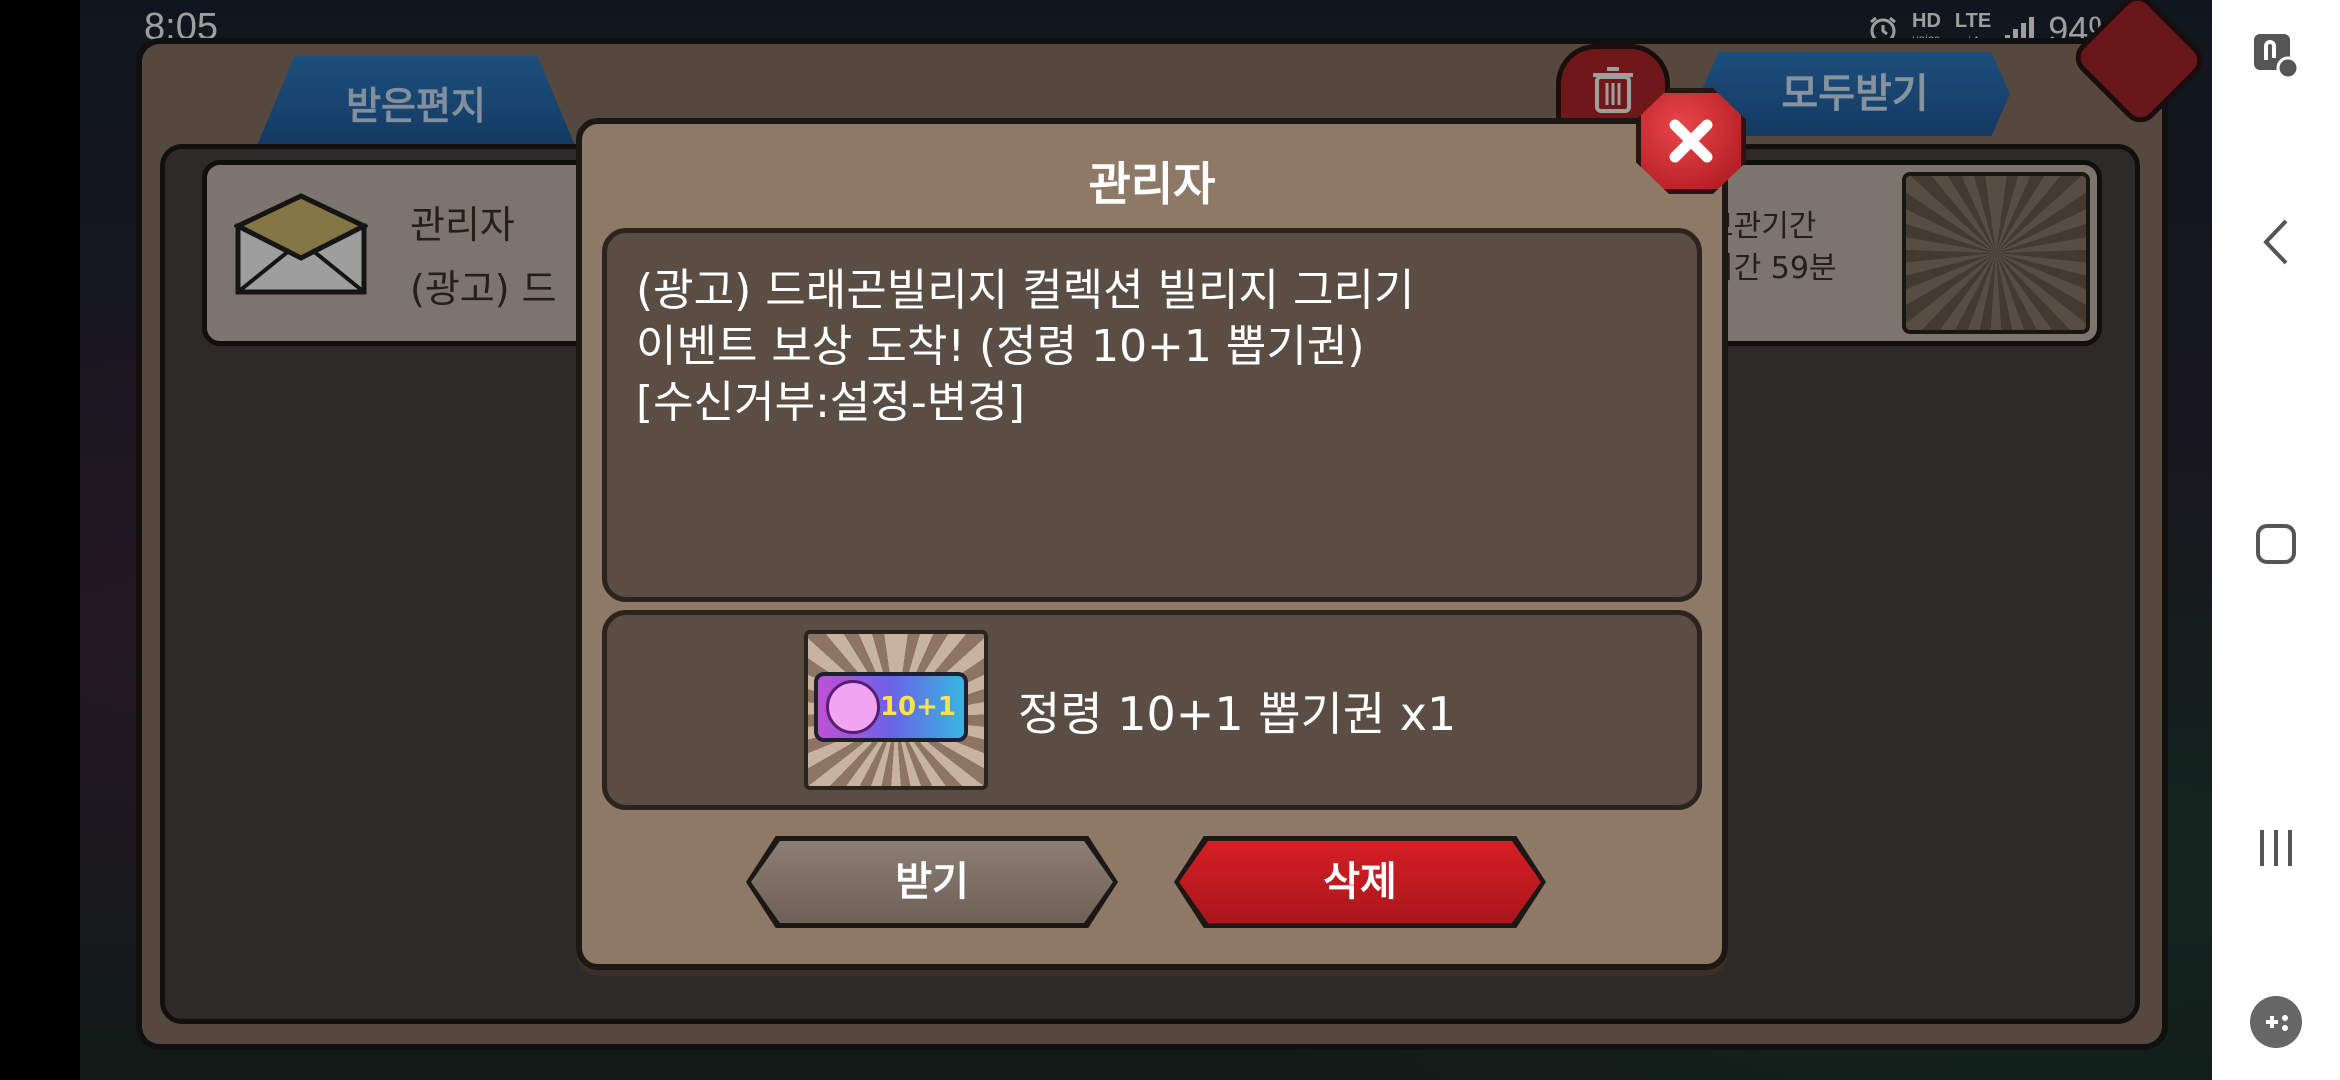 The width and height of the screenshot is (2340, 1080). I want to click on back-icon, so click(2275, 242).